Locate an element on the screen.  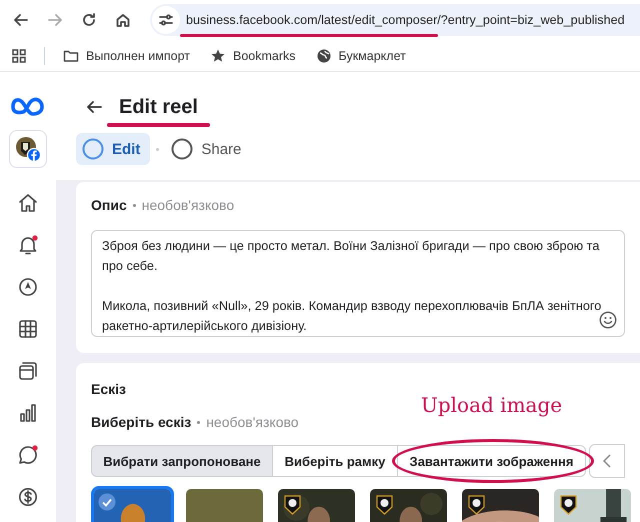
address-bar: business.facebook.com/latest/edit_composer/?entry_point=biz_web_published is located at coordinates (395, 20).